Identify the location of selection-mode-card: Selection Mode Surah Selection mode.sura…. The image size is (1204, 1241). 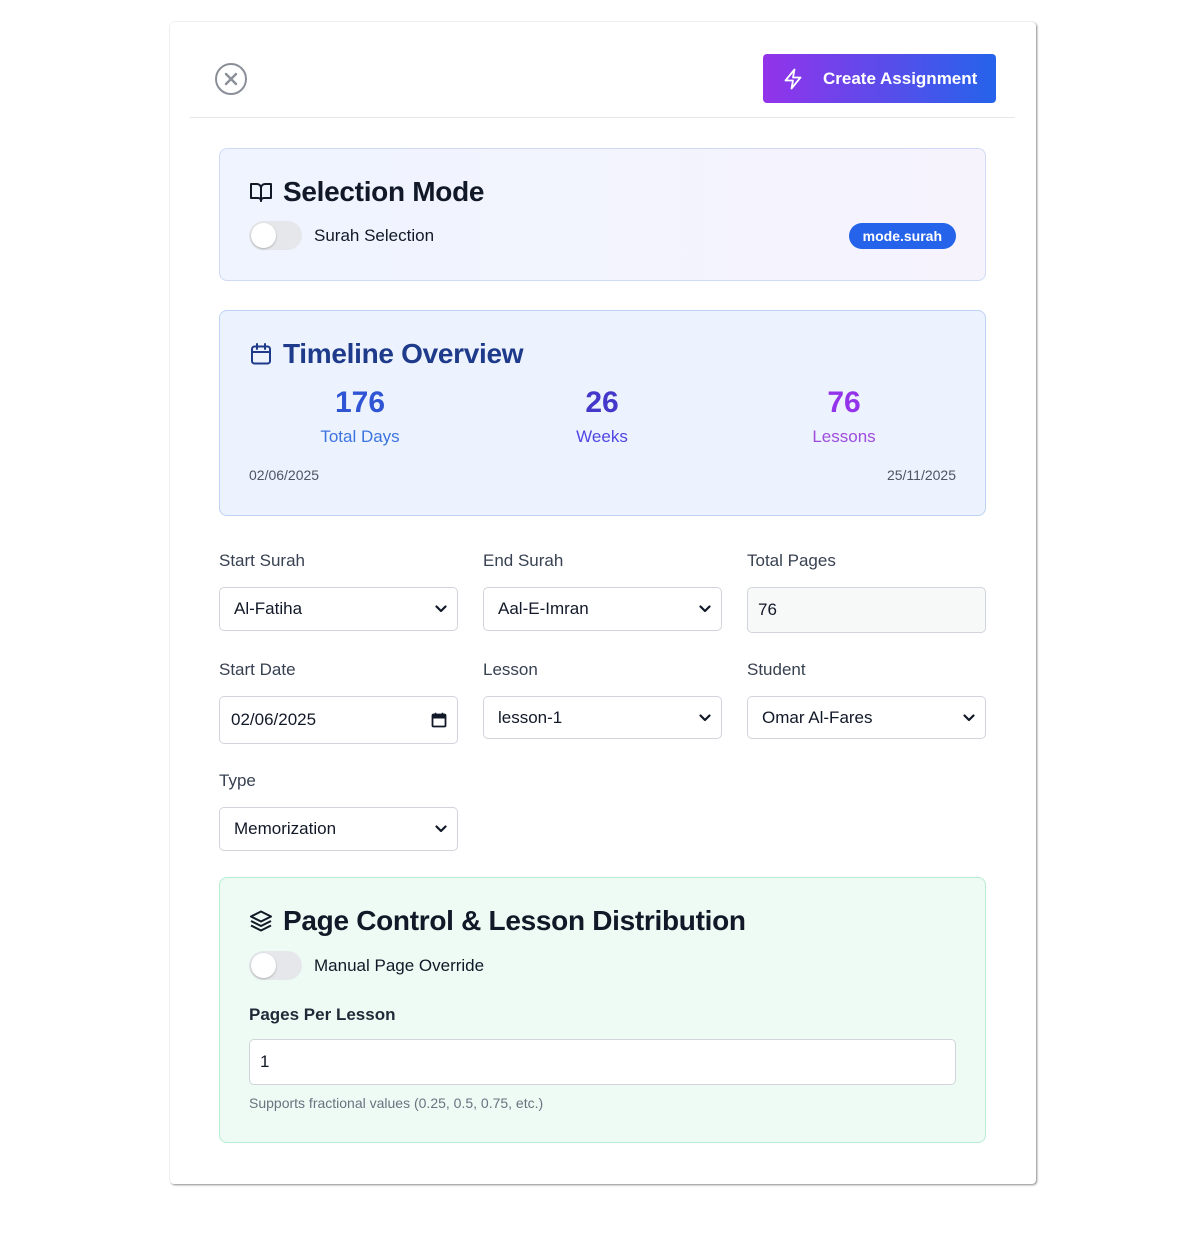
(602, 214).